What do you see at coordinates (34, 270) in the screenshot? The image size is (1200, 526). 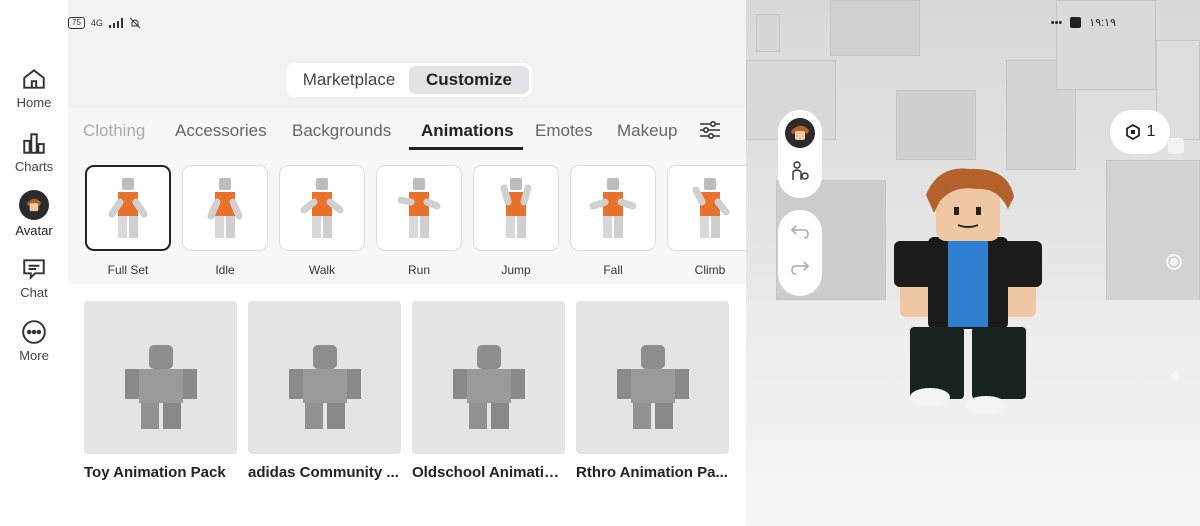 I see `chat-icon` at bounding box center [34, 270].